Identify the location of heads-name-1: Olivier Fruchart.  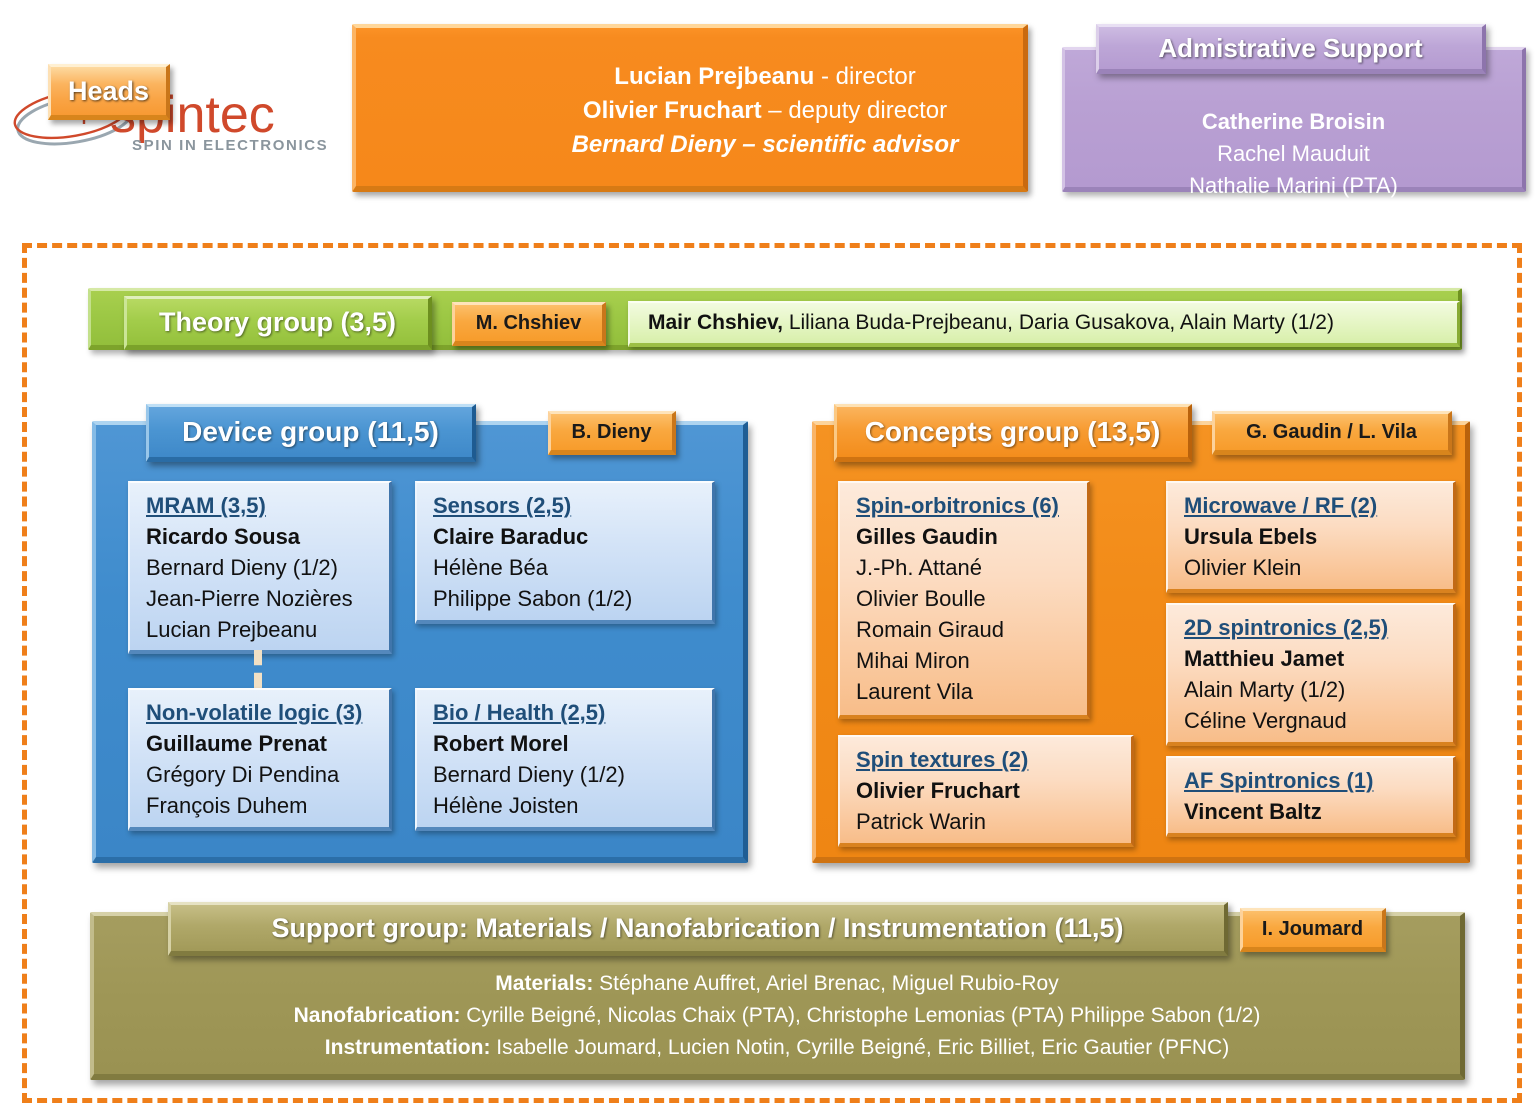
(672, 110).